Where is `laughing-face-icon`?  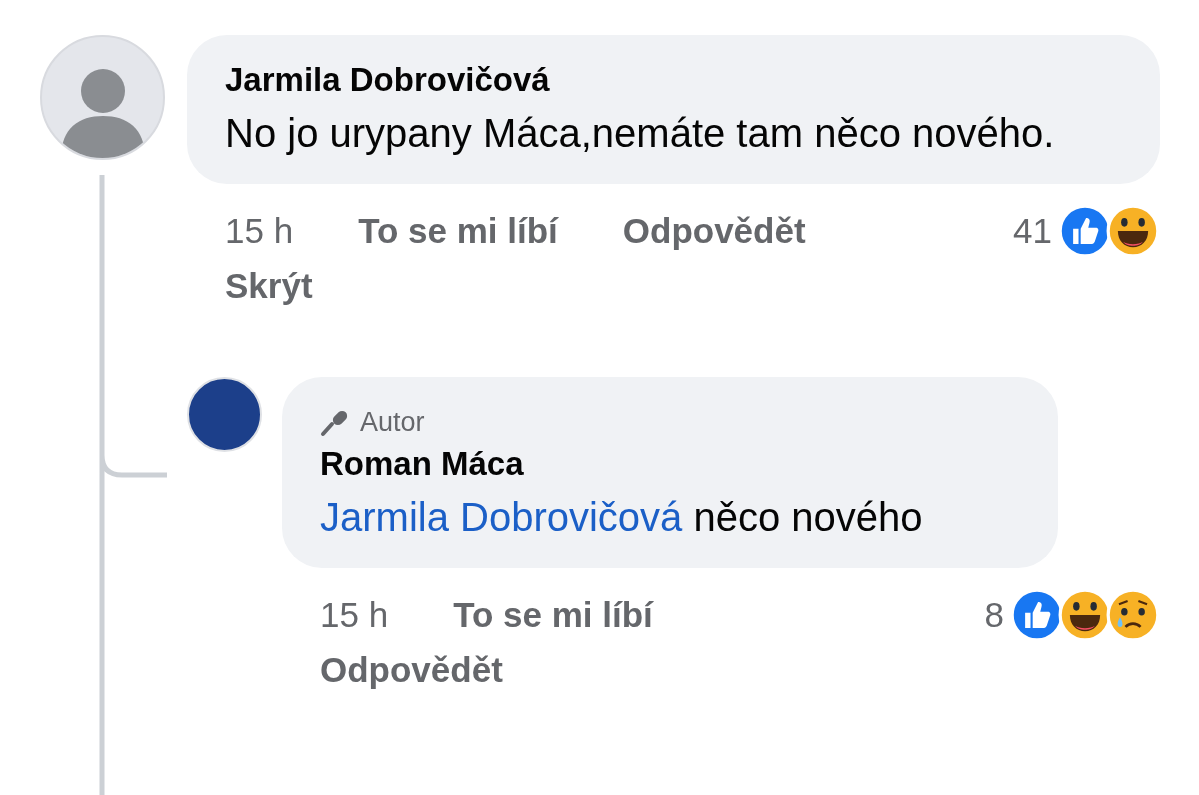
laughing-face-icon is located at coordinates (1133, 231).